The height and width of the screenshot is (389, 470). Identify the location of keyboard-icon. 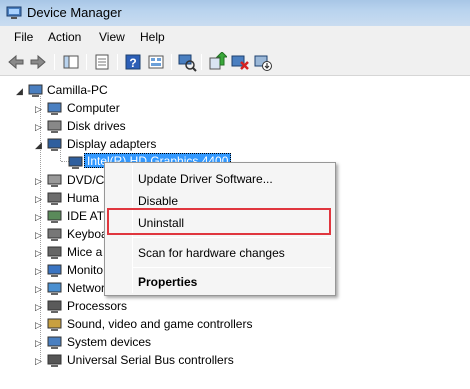
(54, 234).